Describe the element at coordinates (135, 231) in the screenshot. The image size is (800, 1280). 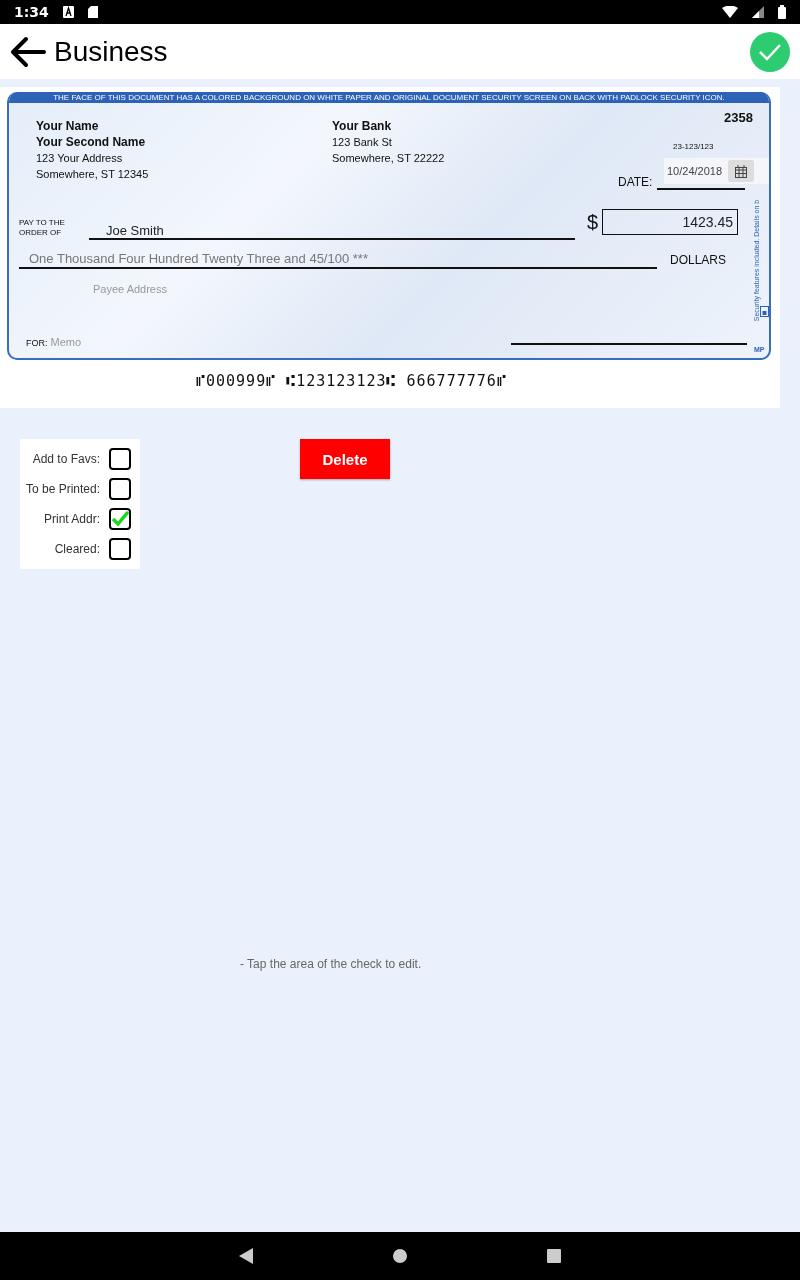
I see `payee-field: Joe Smith` at that location.